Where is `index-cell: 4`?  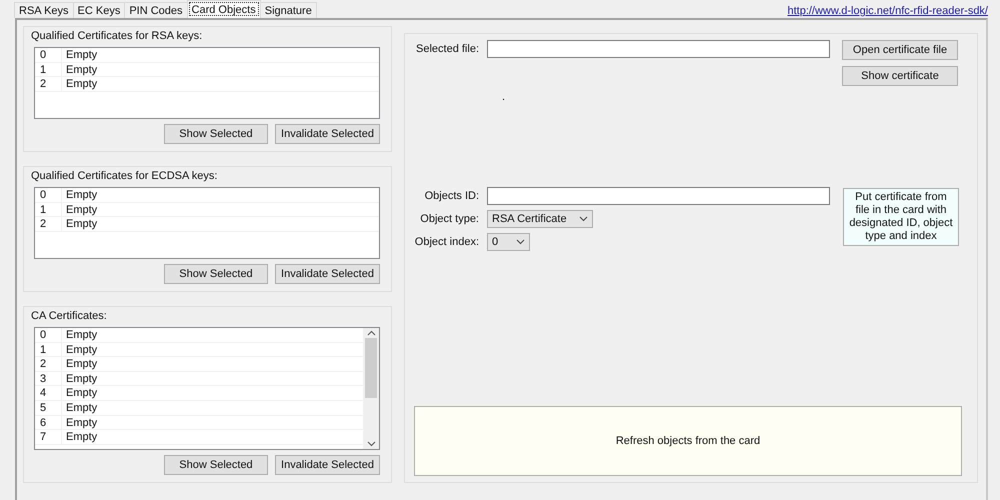
index-cell: 4 is located at coordinates (48, 393).